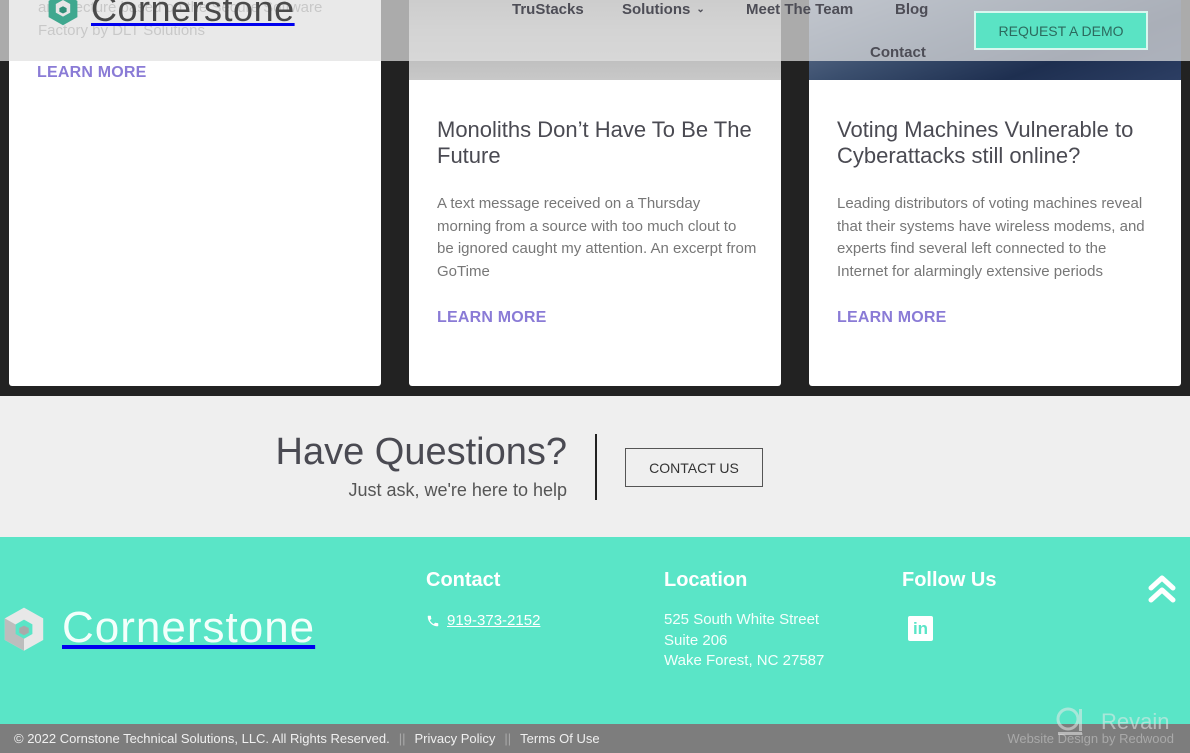  What do you see at coordinates (911, 9) in the screenshot?
I see `nav-blog: Blog` at bounding box center [911, 9].